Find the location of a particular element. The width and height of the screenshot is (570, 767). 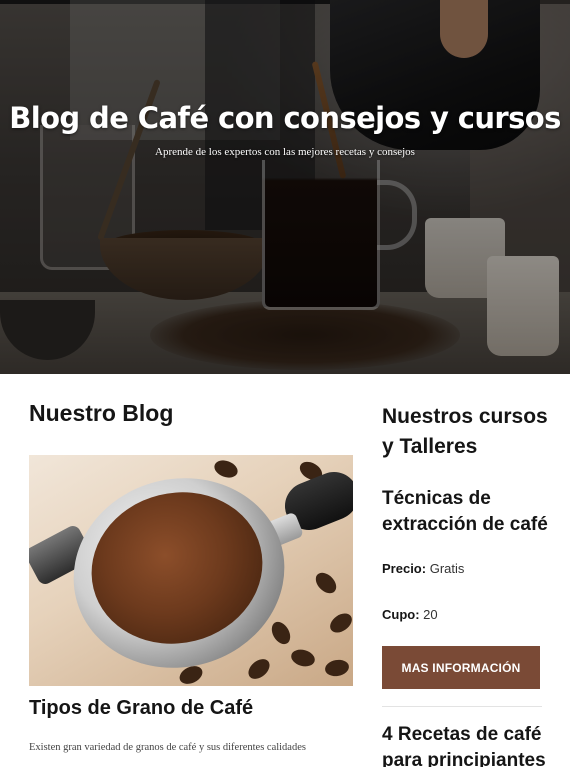

seats-label: Cupo: is located at coordinates (401, 614).